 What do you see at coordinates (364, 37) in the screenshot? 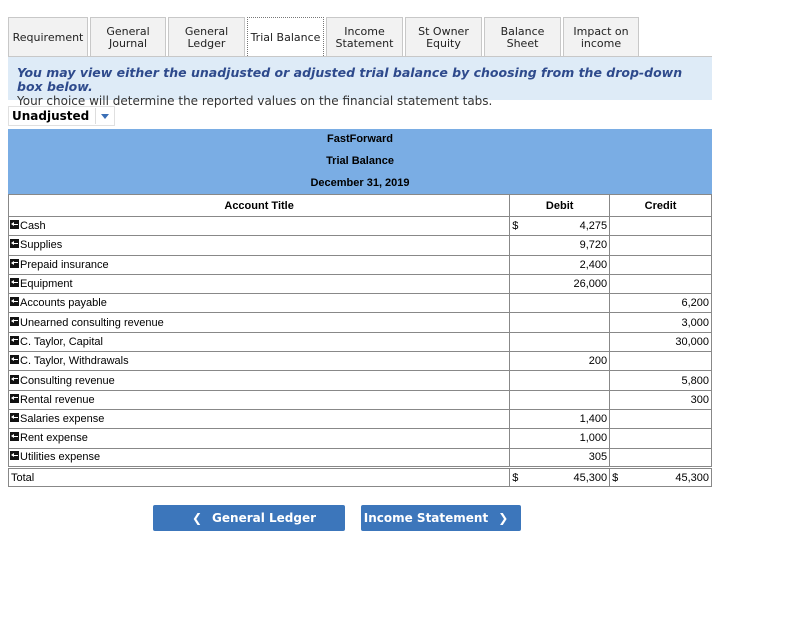
I see `tab-income-statement: Income Statement` at bounding box center [364, 37].